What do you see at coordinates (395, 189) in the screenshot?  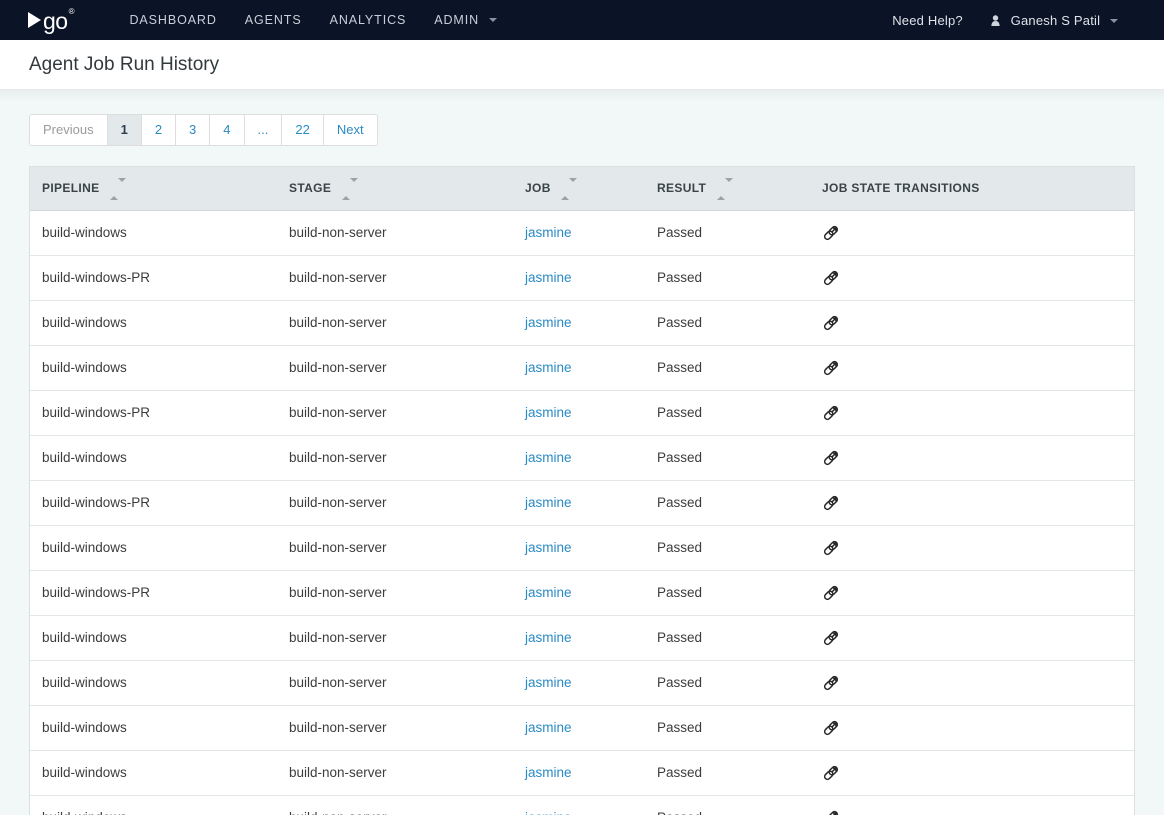 I see `column-header-stage: STAGE` at bounding box center [395, 189].